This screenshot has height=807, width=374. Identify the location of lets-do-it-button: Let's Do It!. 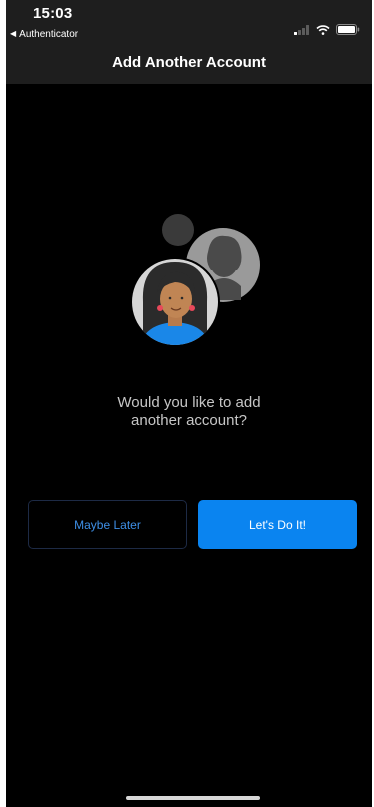
(277, 524).